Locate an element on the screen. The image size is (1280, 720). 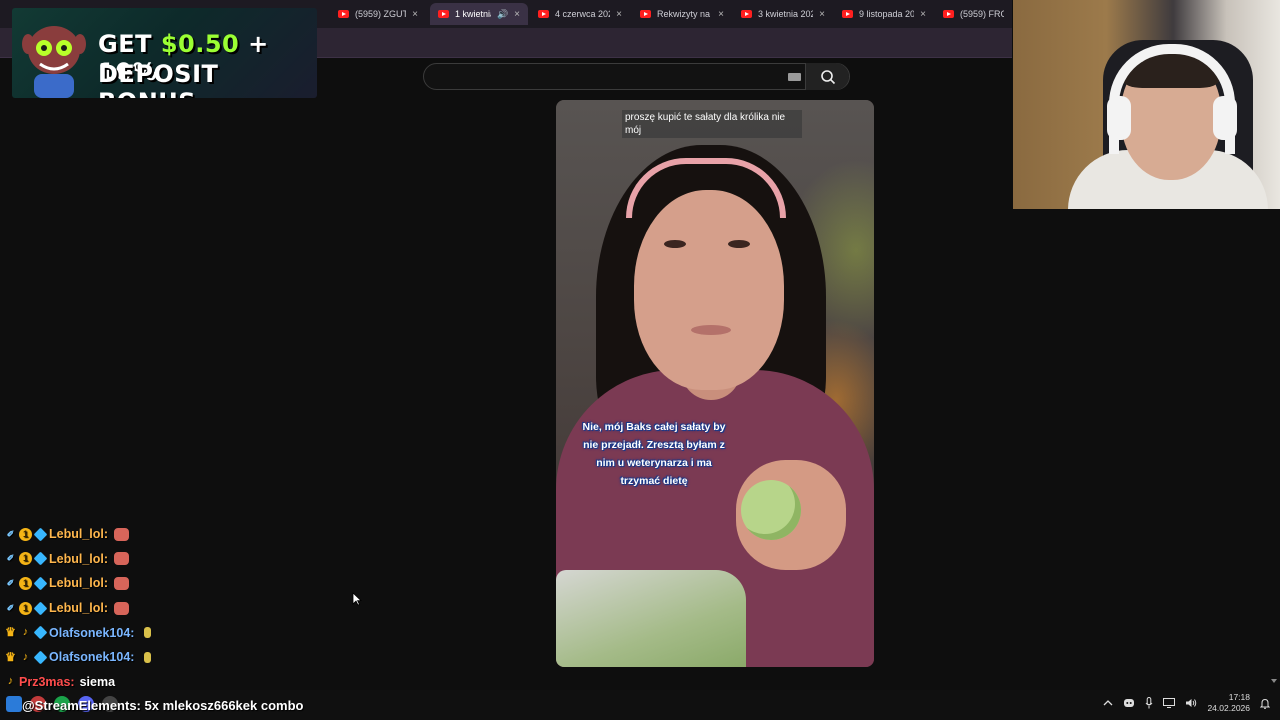
video-lettuce-bag is located at coordinates (651, 618).